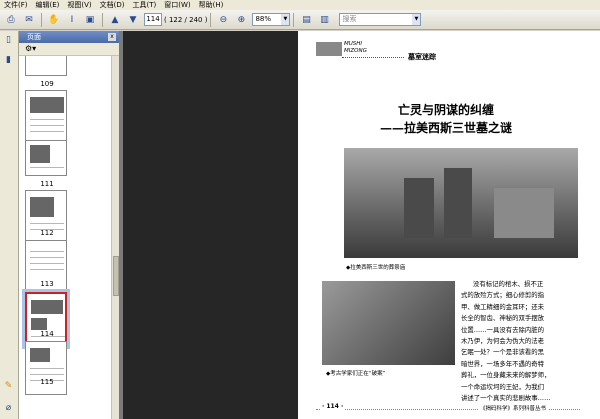 This screenshot has width=600, height=419. Describe the element at coordinates (241, 20) in the screenshot. I see `zoom-in-icon: ⊕` at that location.